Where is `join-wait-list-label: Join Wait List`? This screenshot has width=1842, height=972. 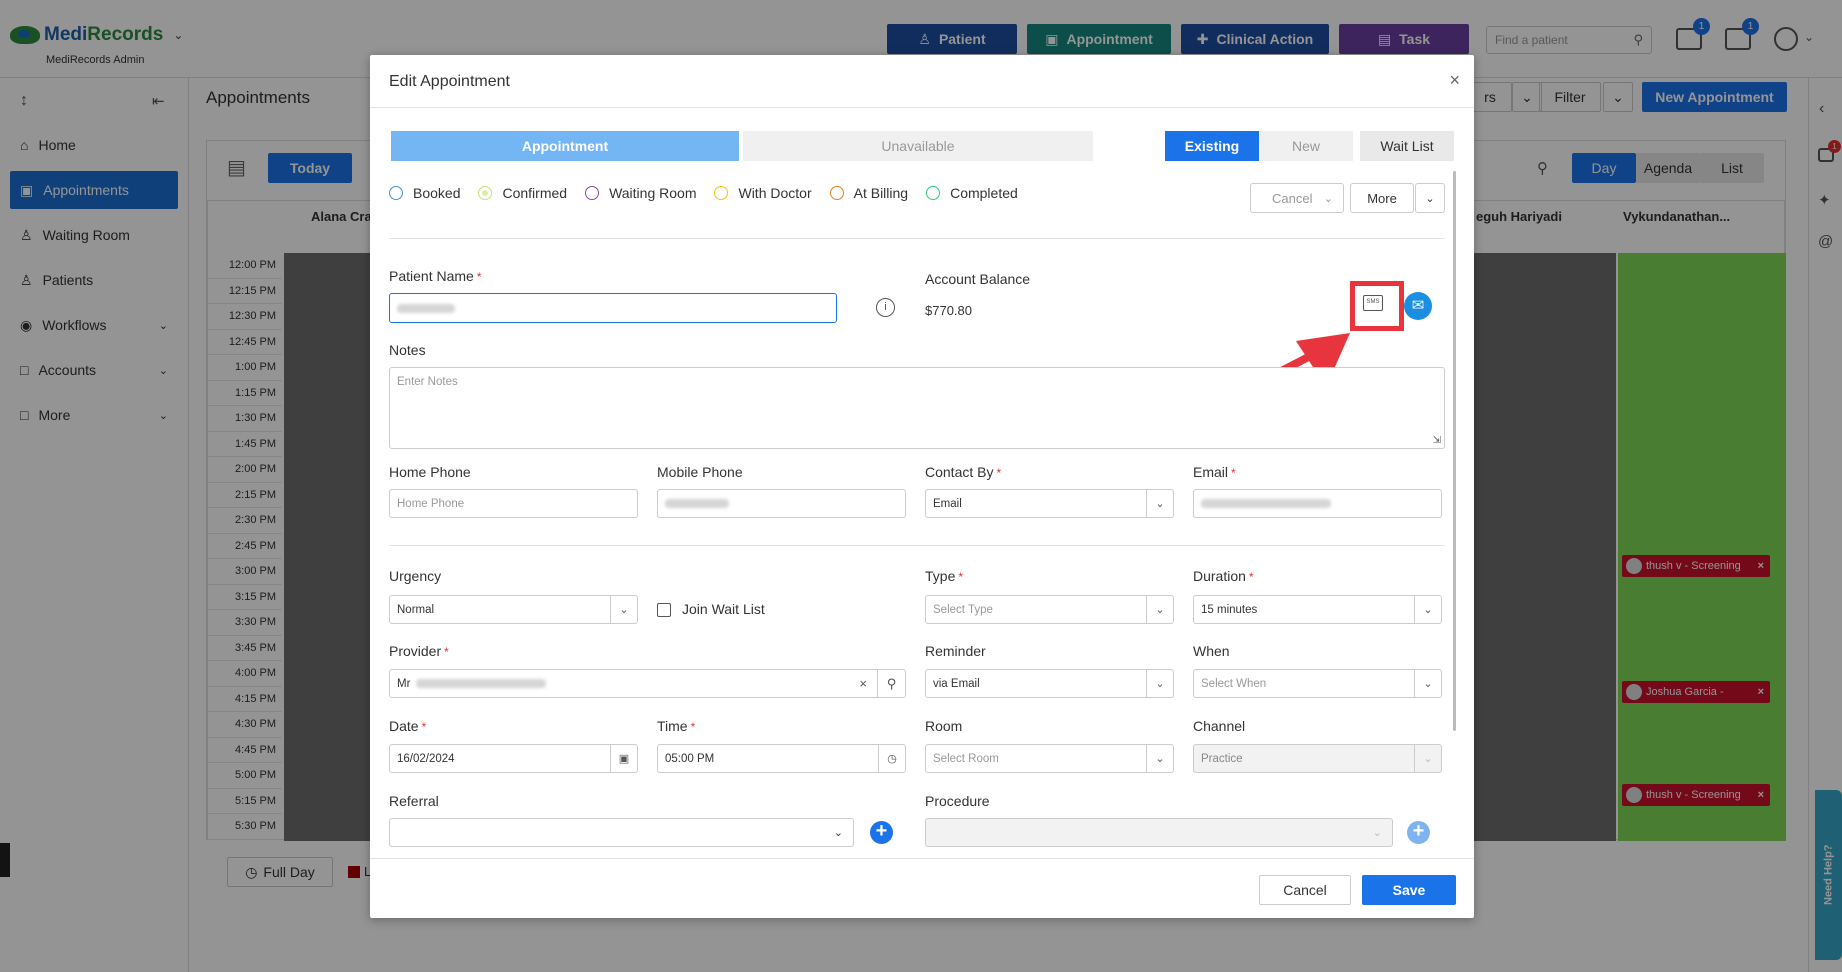
join-wait-list-label: Join Wait List is located at coordinates (723, 609).